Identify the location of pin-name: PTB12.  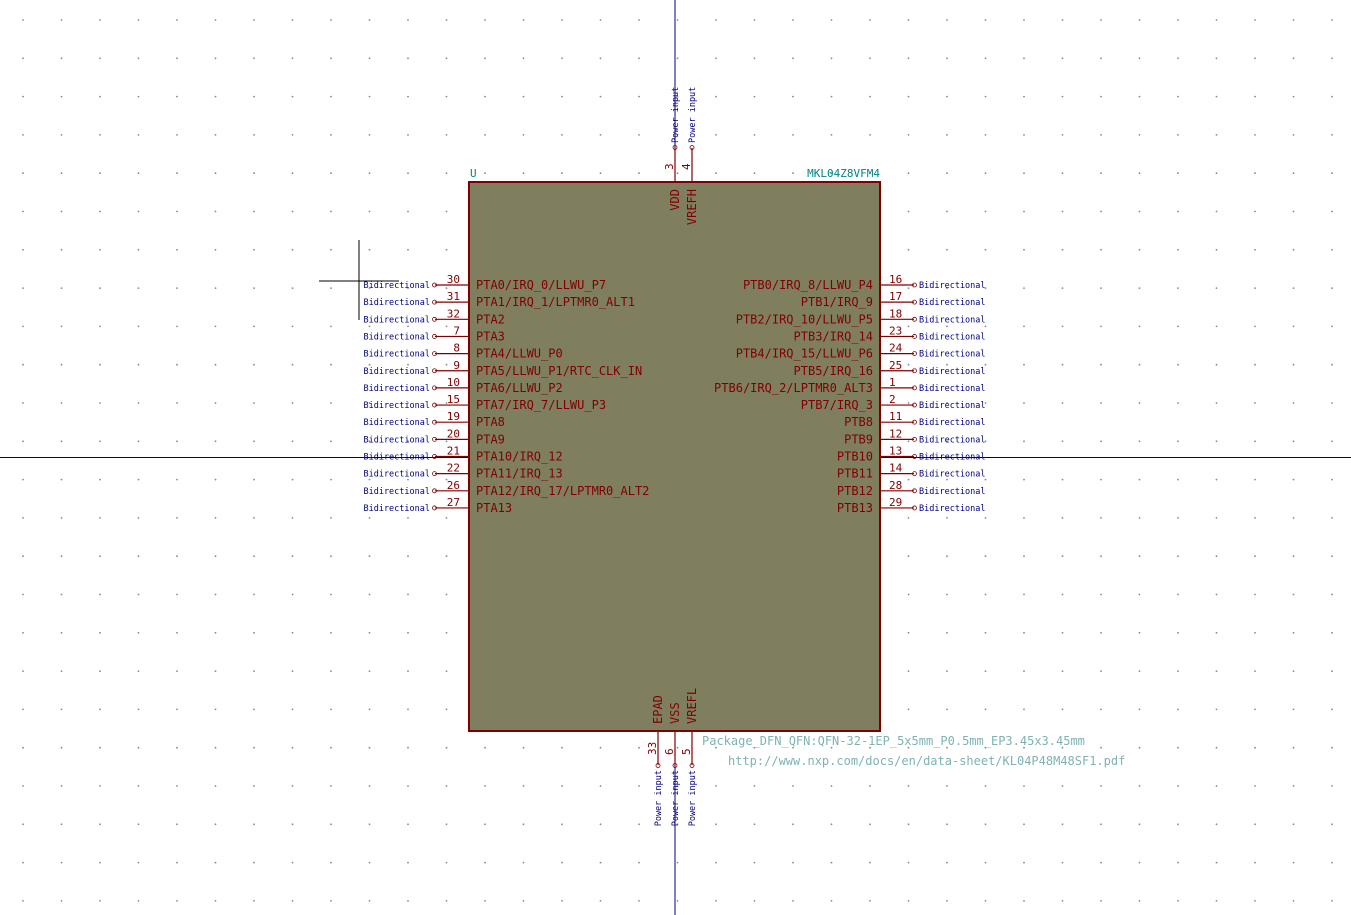
(855, 491).